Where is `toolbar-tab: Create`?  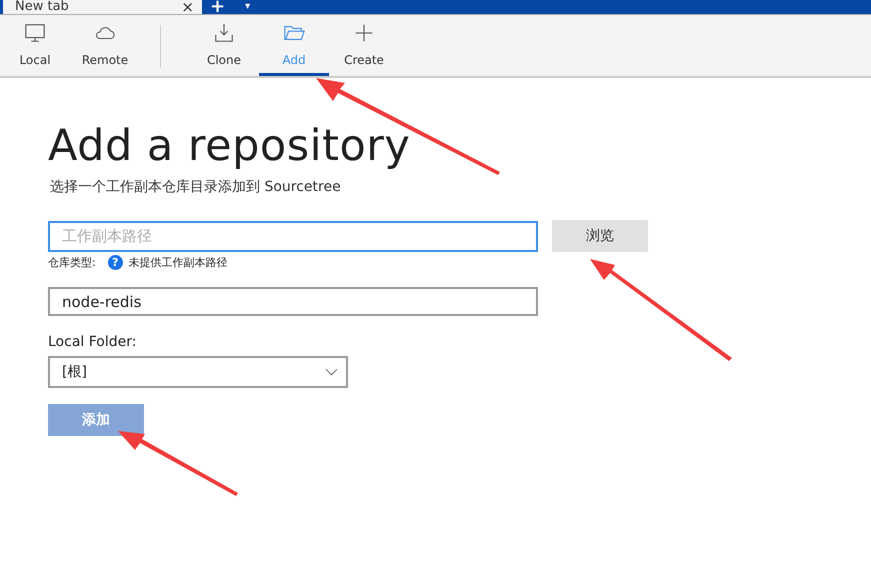 toolbar-tab: Create is located at coordinates (364, 45).